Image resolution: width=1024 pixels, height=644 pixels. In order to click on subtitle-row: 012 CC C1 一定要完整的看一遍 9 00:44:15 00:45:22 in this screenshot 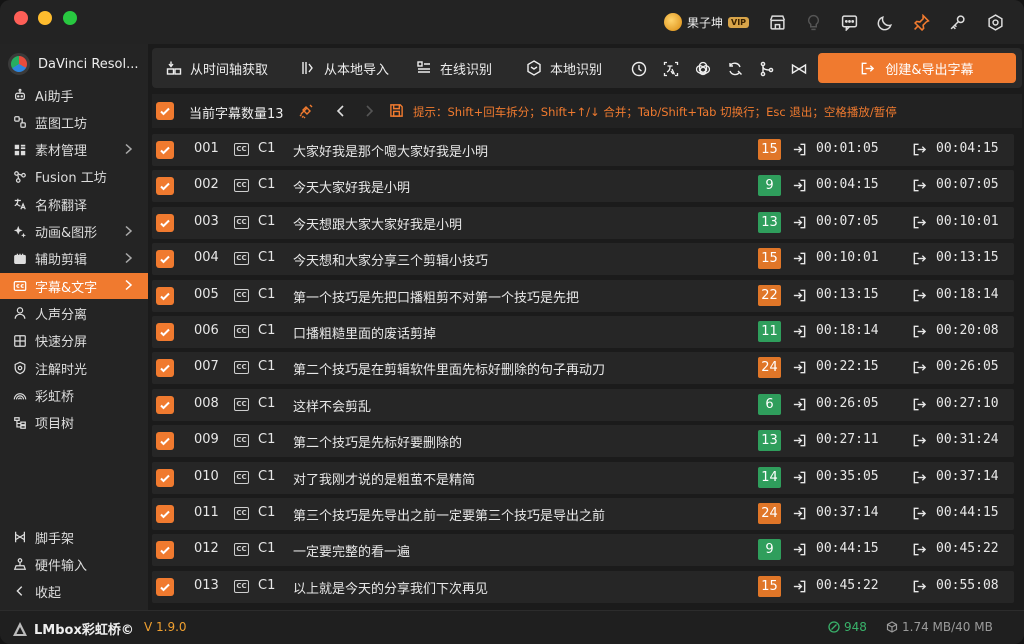, I will do `click(583, 550)`.